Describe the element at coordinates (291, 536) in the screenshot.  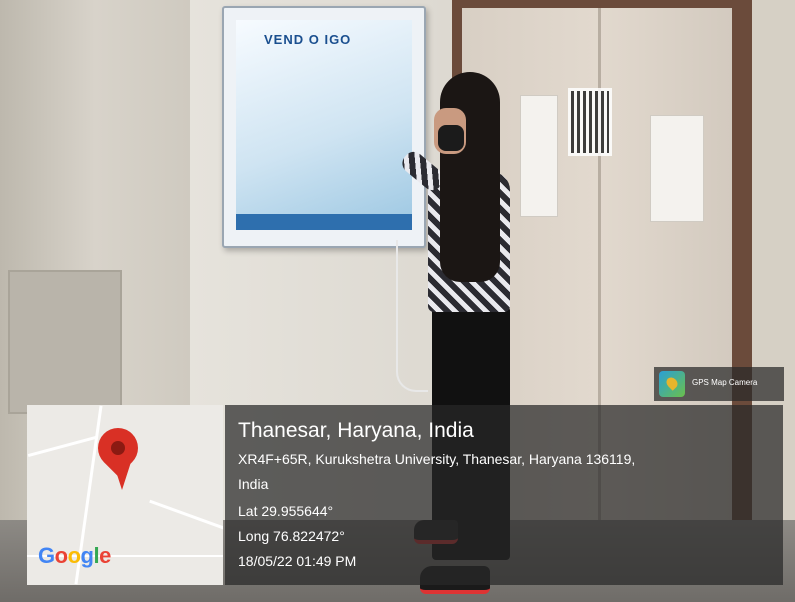
I see `longitude: Long 76.822472°` at that location.